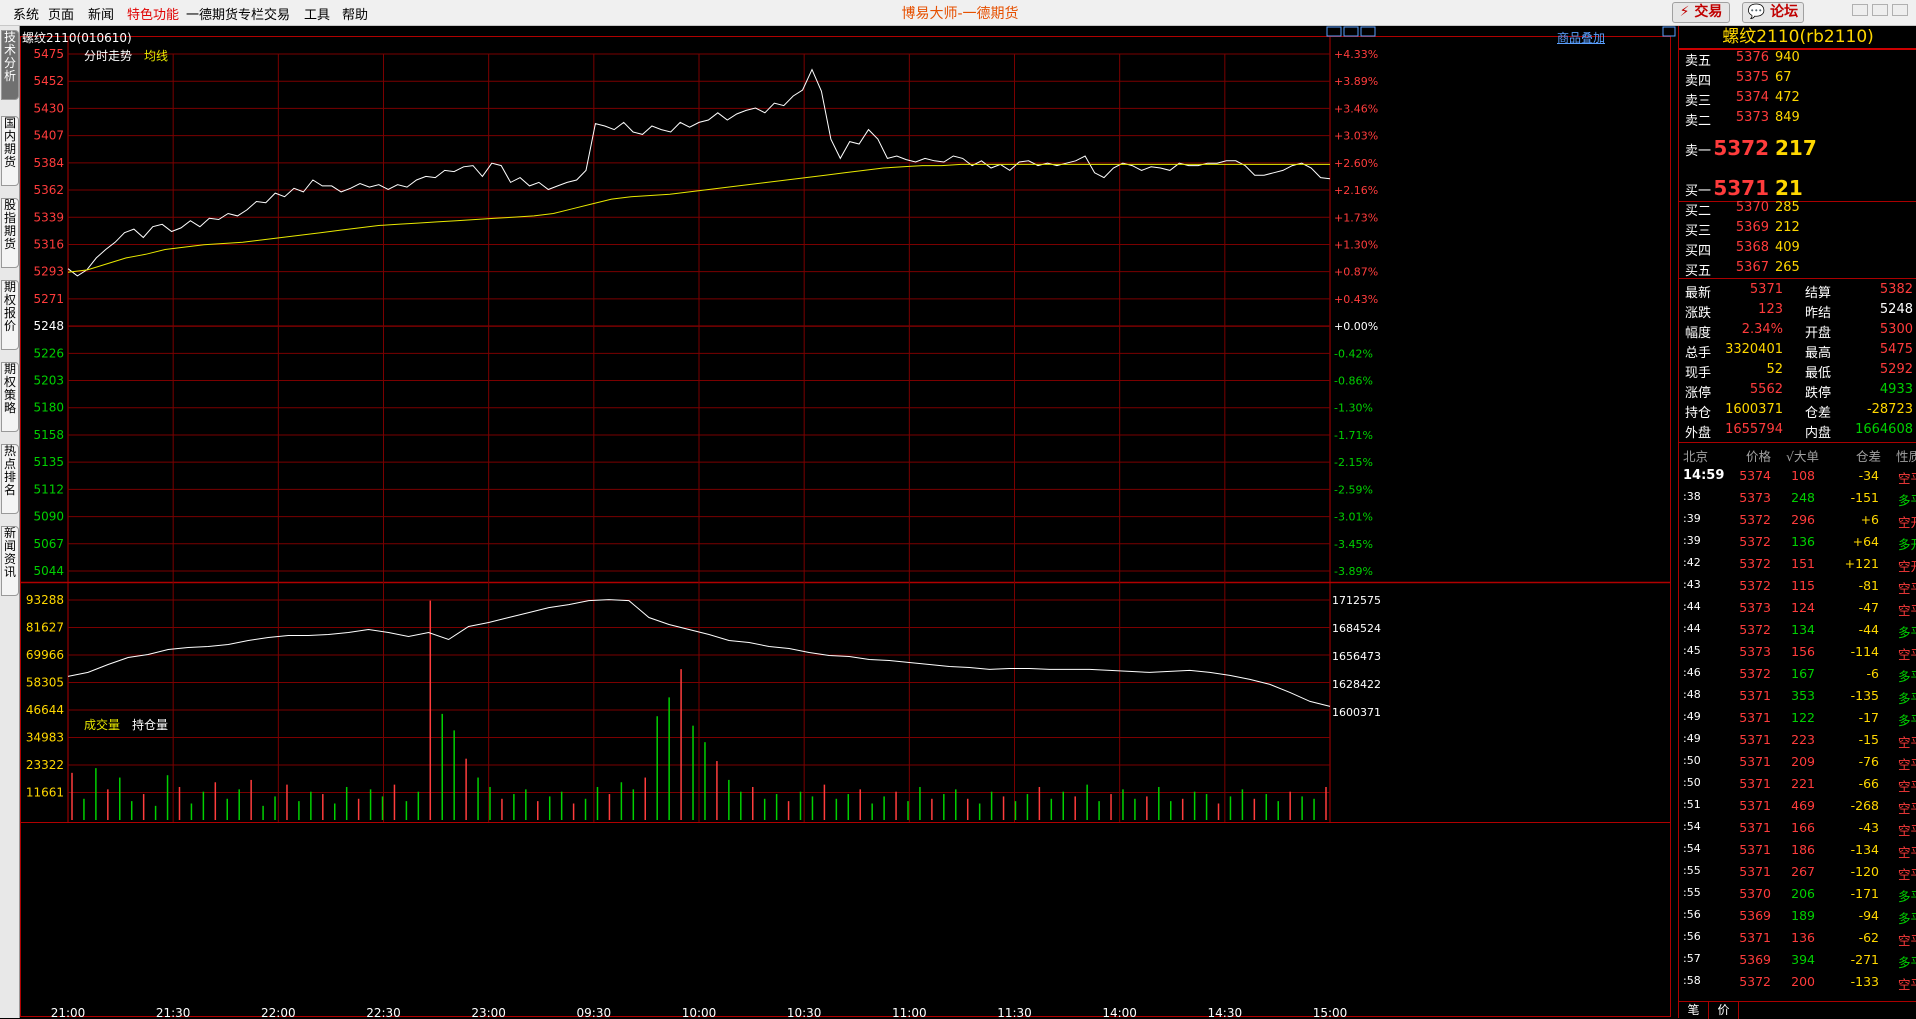 Image resolution: width=1916 pixels, height=1019 pixels. I want to click on trade-row: :51 5371 469 -268 空平, so click(1797, 807).